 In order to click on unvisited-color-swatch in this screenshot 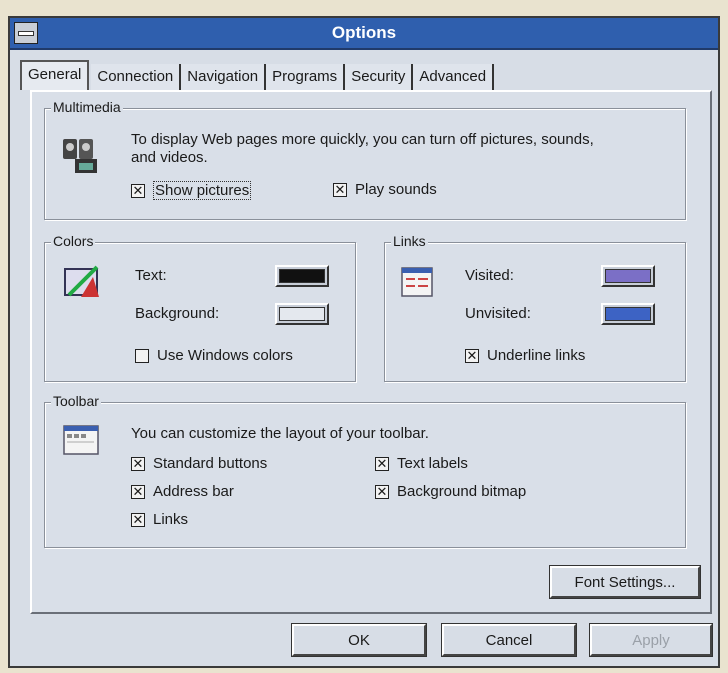, I will do `click(628, 314)`.